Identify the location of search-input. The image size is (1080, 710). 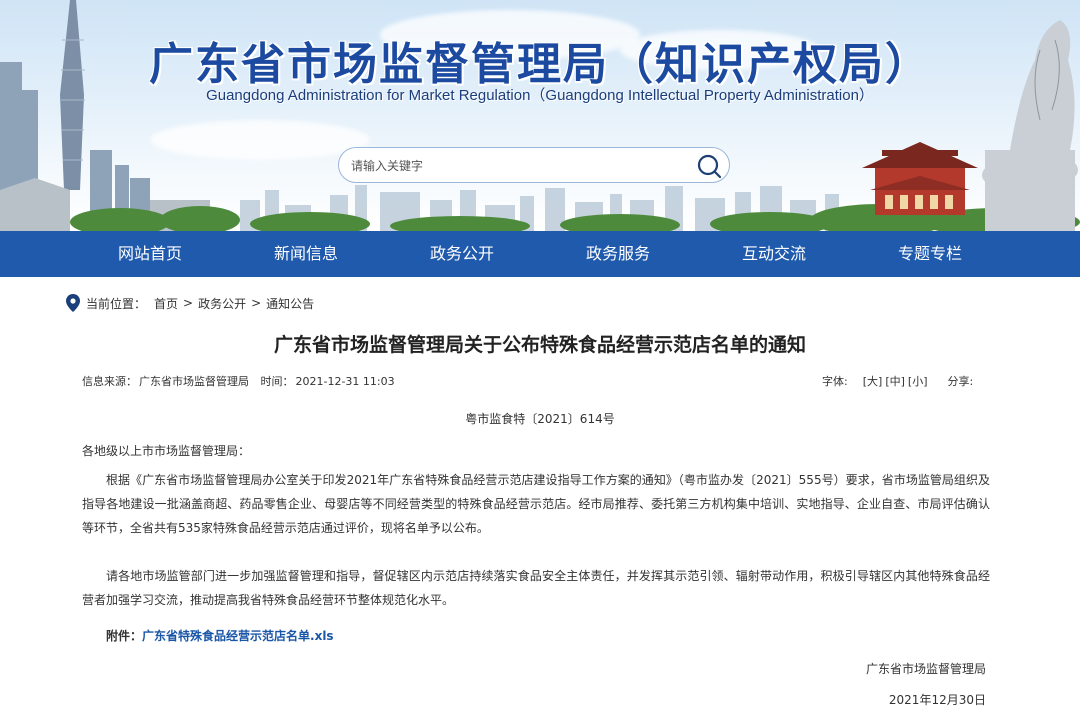
(516, 166).